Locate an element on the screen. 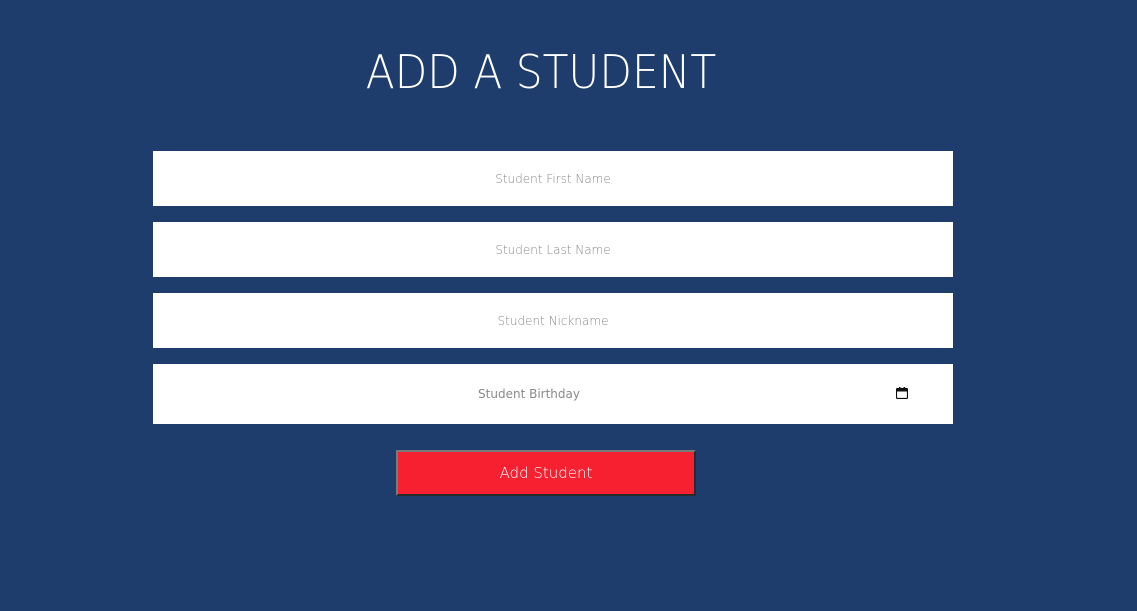 This screenshot has height=611, width=1137. last-name-input is located at coordinates (553, 249).